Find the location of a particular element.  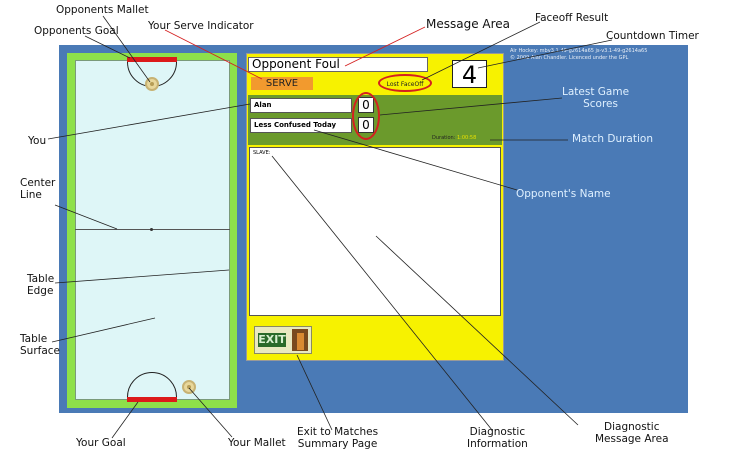

label-table-surface: Table Surface is located at coordinates (40, 345).